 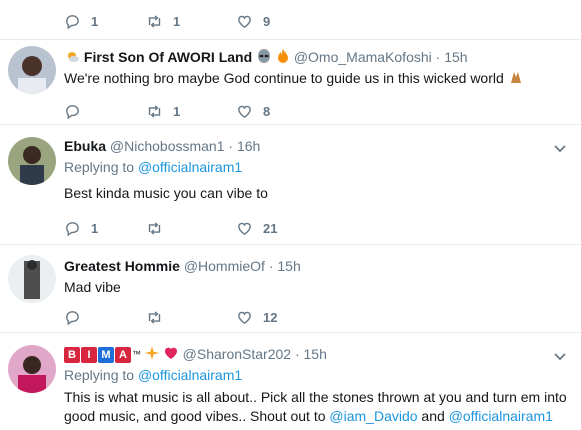 What do you see at coordinates (270, 228) in the screenshot?
I see `like-count: 21` at bounding box center [270, 228].